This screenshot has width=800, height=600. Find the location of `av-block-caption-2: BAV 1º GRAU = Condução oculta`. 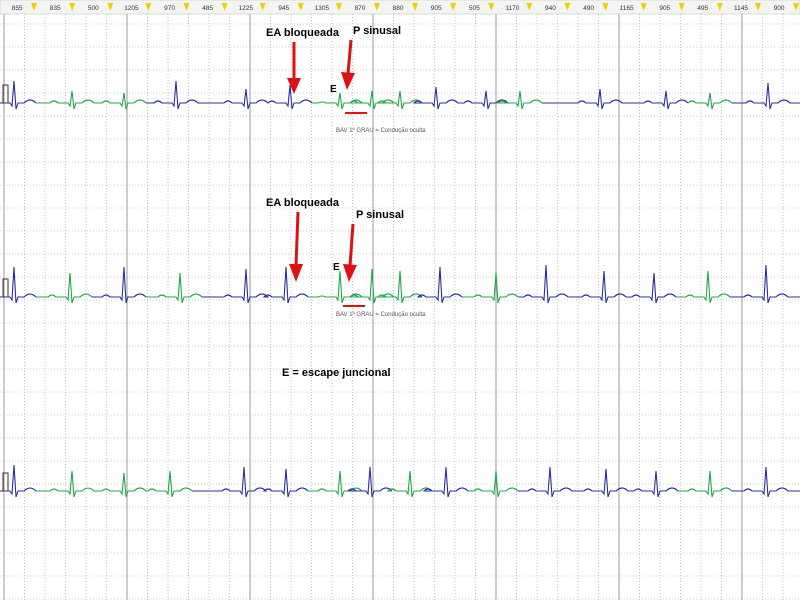

av-block-caption-2: BAV 1º GRAU = Condução oculta is located at coordinates (381, 314).